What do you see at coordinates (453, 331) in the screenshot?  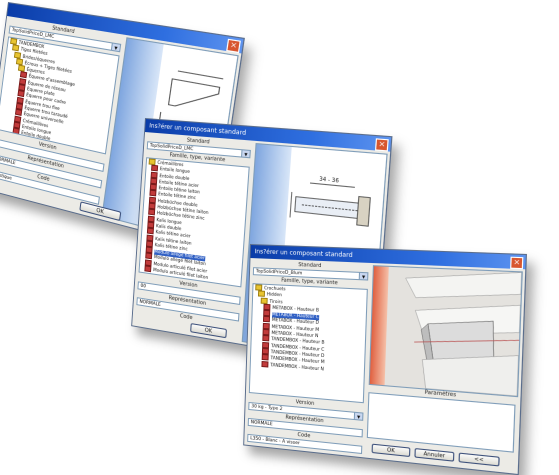 I see `drawer-render` at bounding box center [453, 331].